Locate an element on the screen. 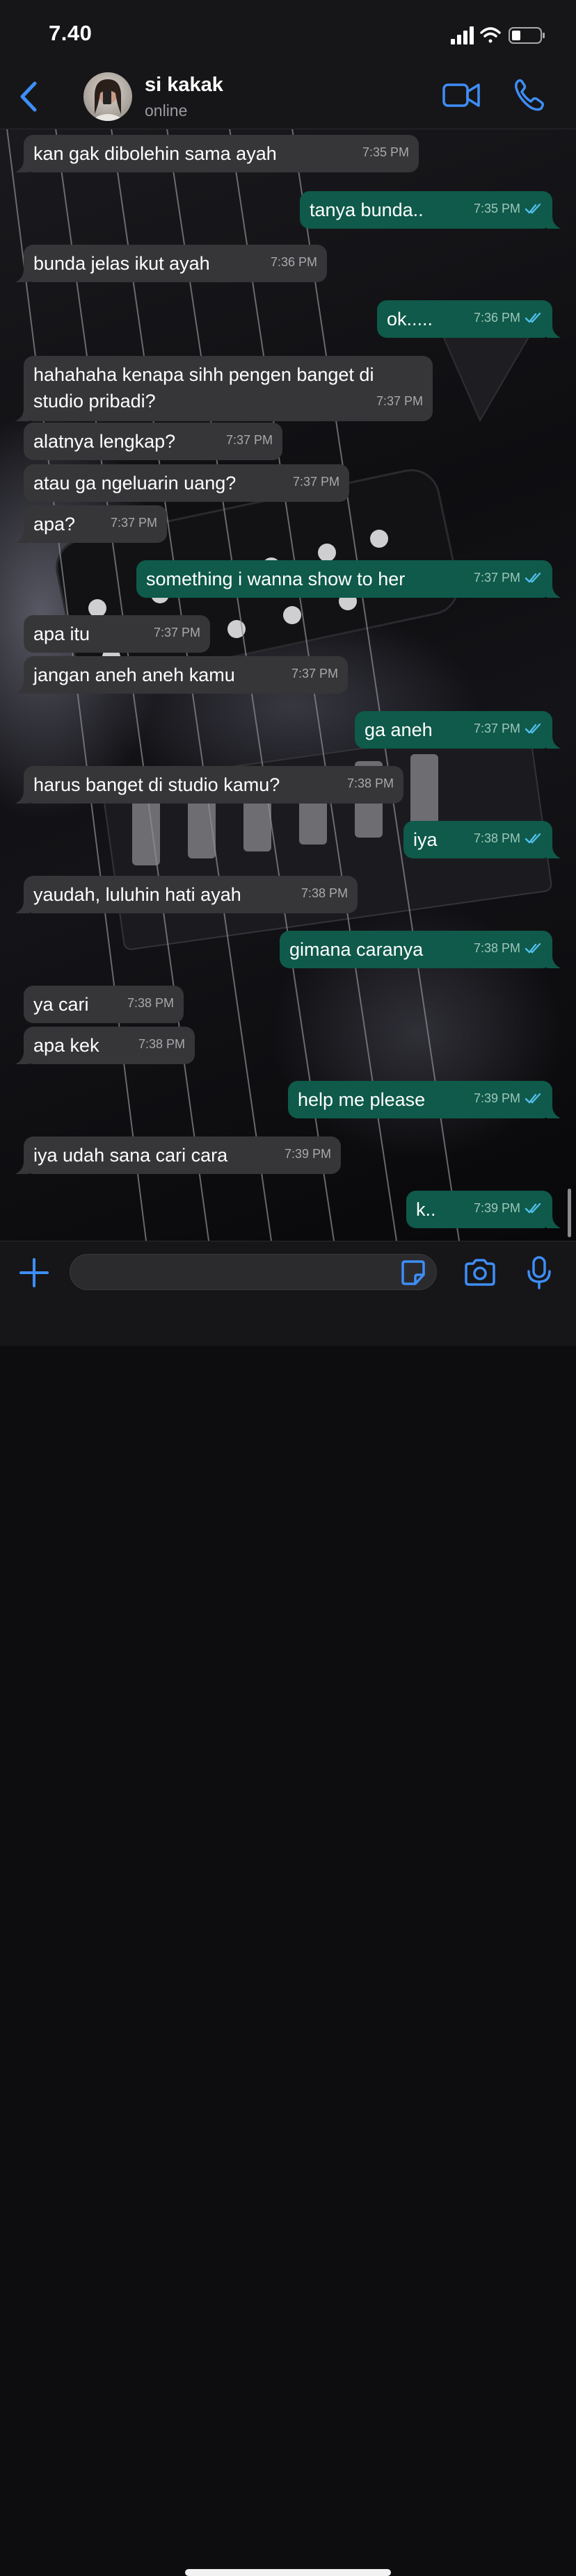  battery-icon is located at coordinates (527, 35).